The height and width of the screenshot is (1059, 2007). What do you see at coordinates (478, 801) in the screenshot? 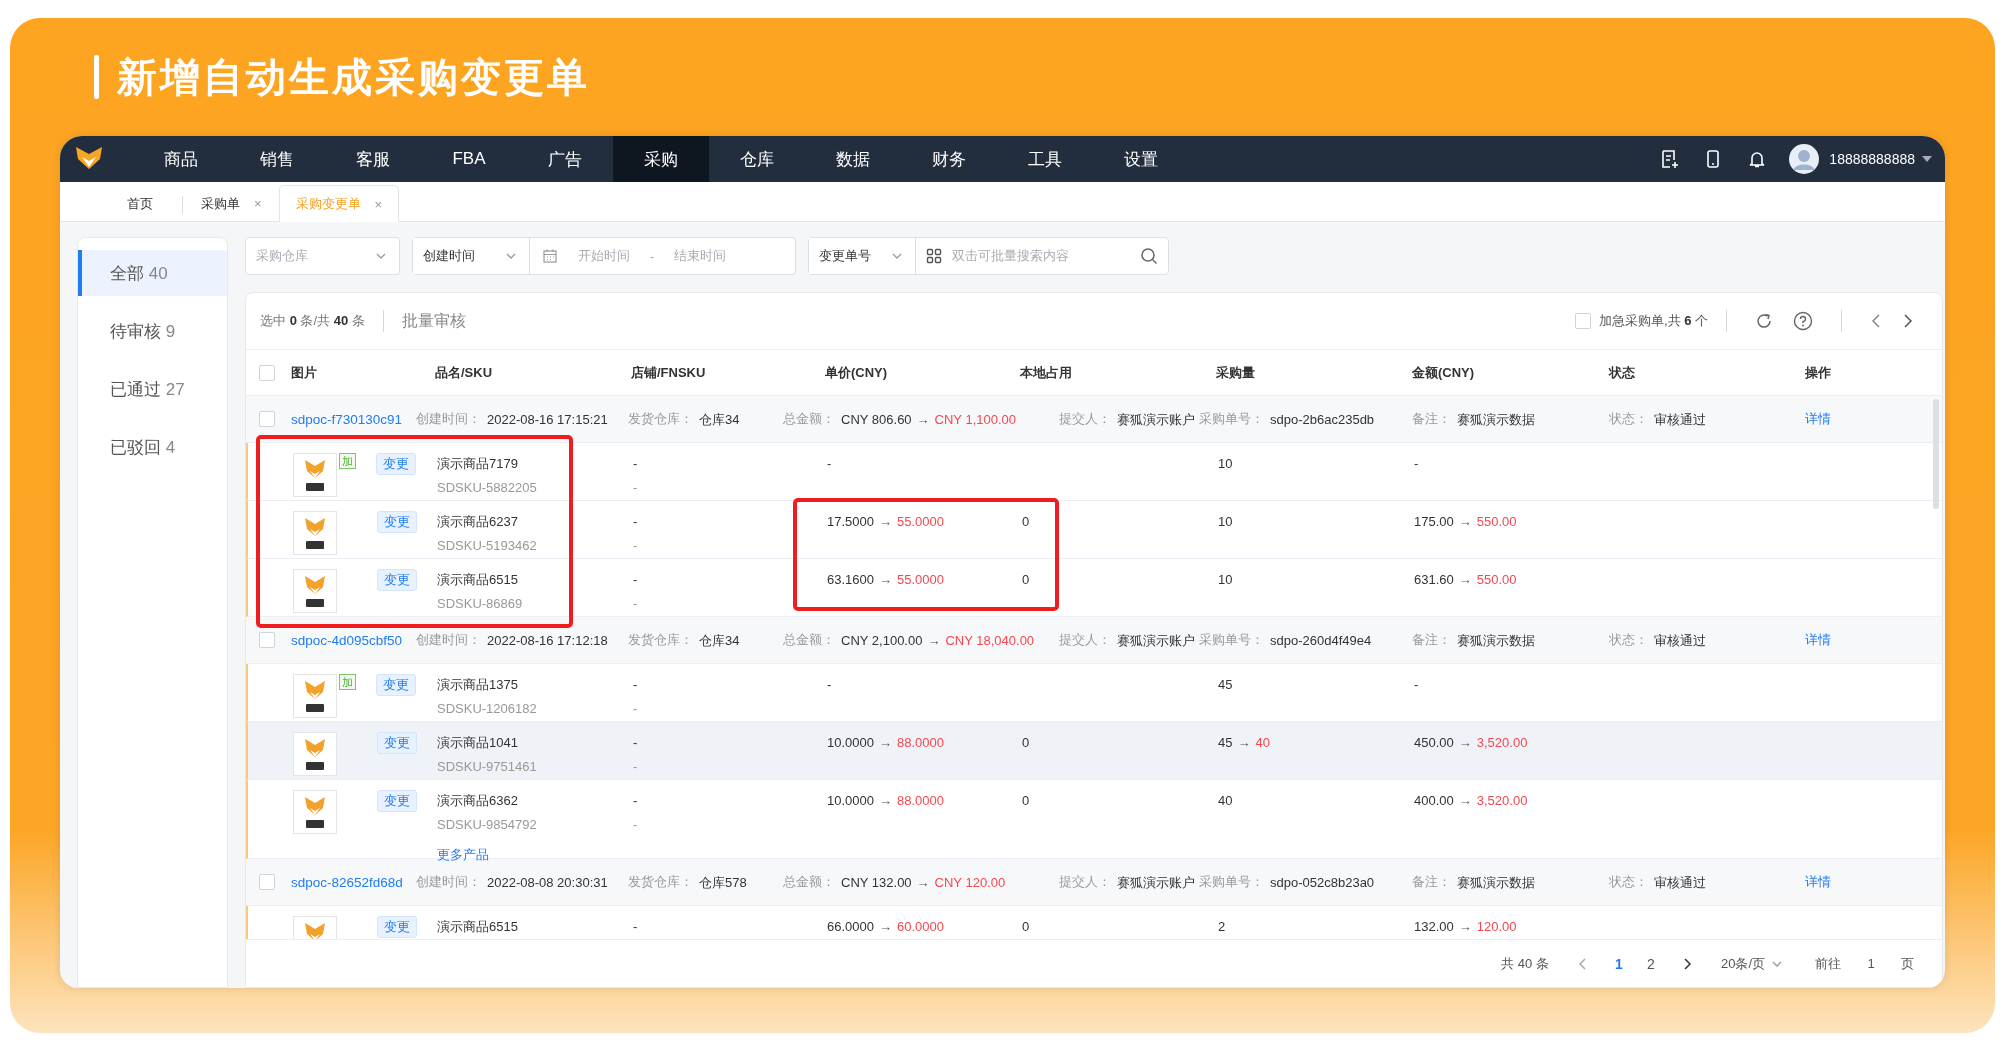
I see `product-name: 演示商品6362` at bounding box center [478, 801].